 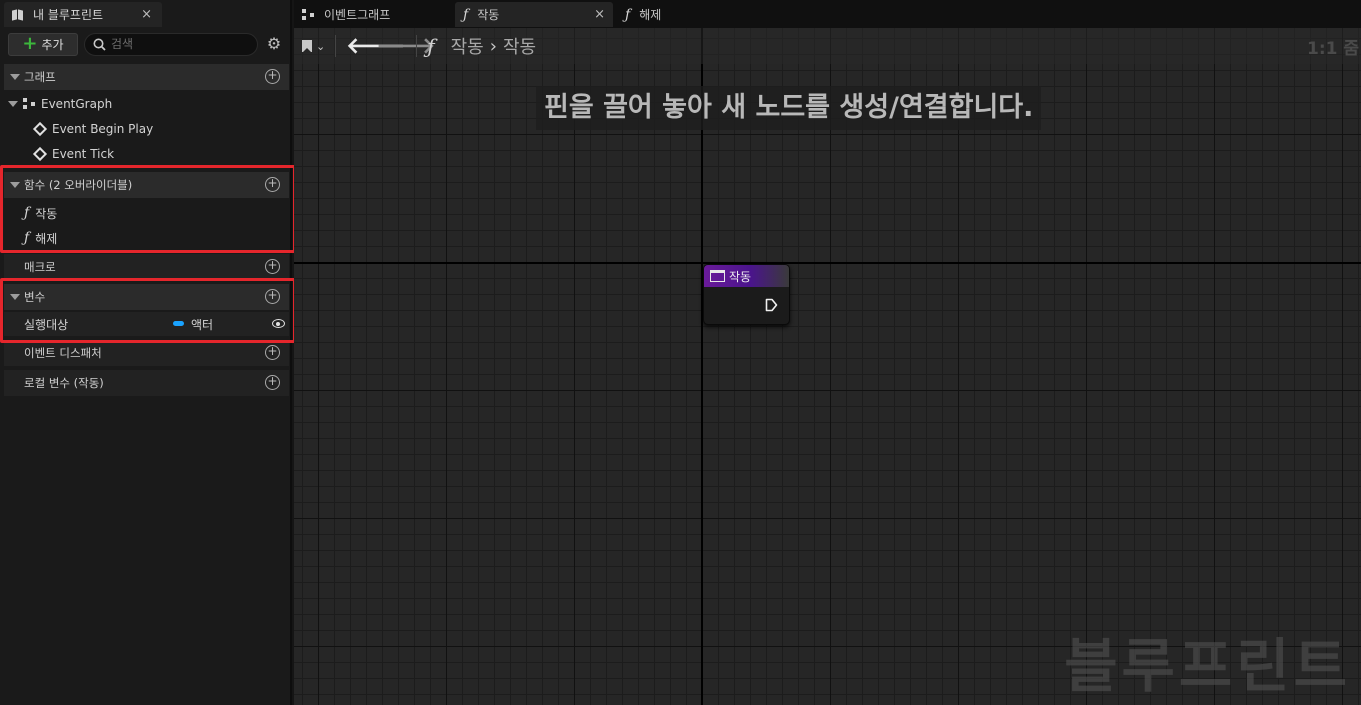 What do you see at coordinates (272, 76) in the screenshot?
I see `add-graph-icon: +` at bounding box center [272, 76].